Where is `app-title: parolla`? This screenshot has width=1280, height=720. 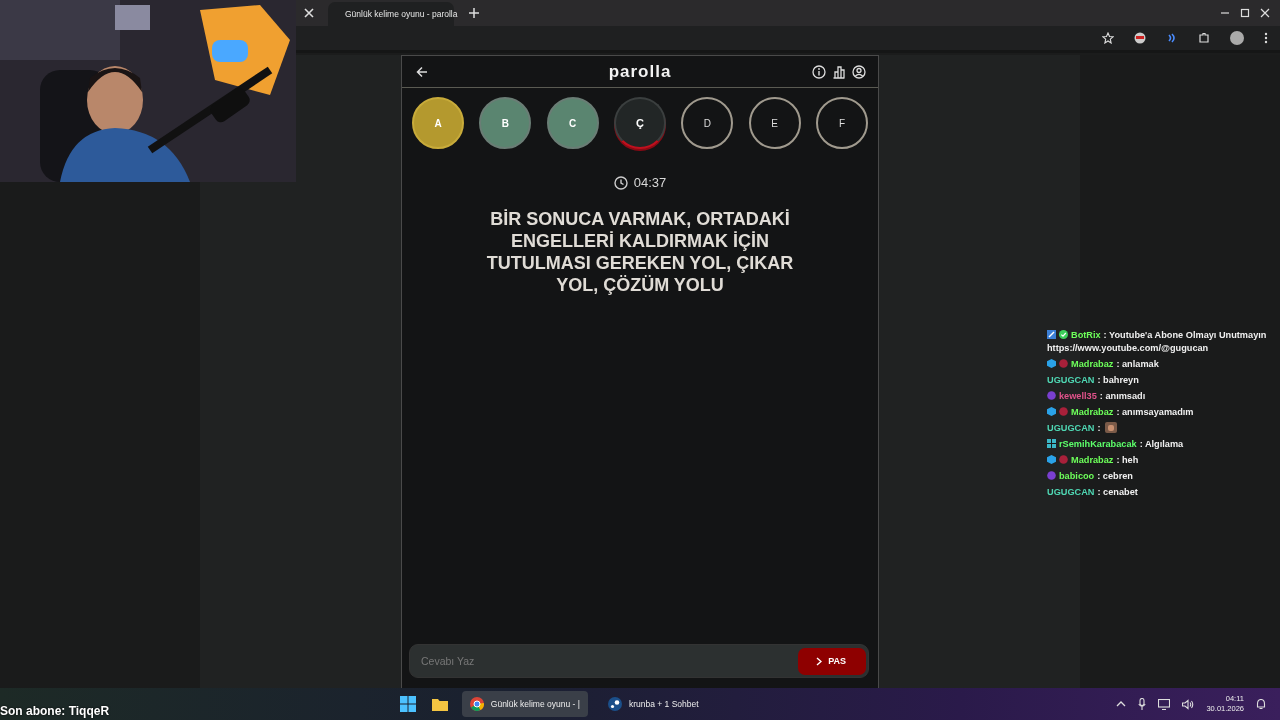
app-title: parolla is located at coordinates (640, 71).